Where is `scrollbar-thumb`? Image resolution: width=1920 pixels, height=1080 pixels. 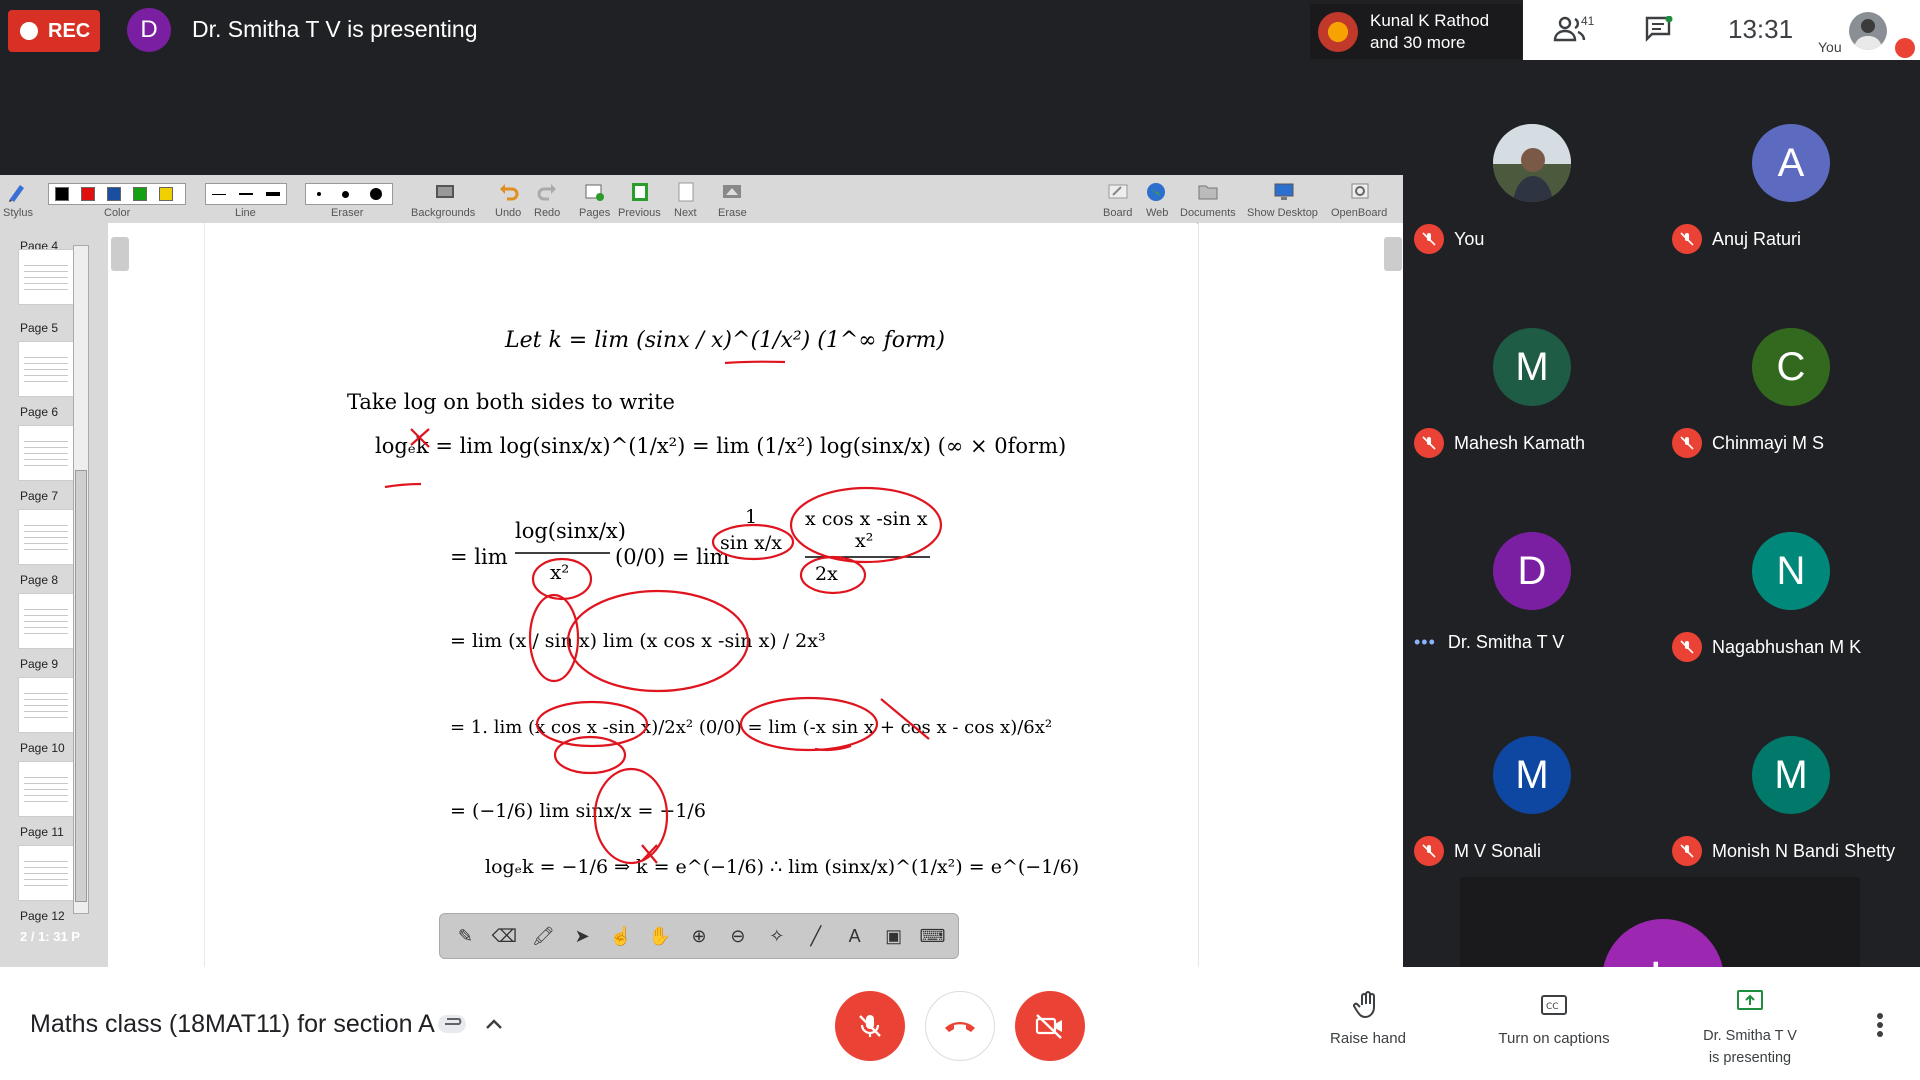
scrollbar-thumb is located at coordinates (81, 686).